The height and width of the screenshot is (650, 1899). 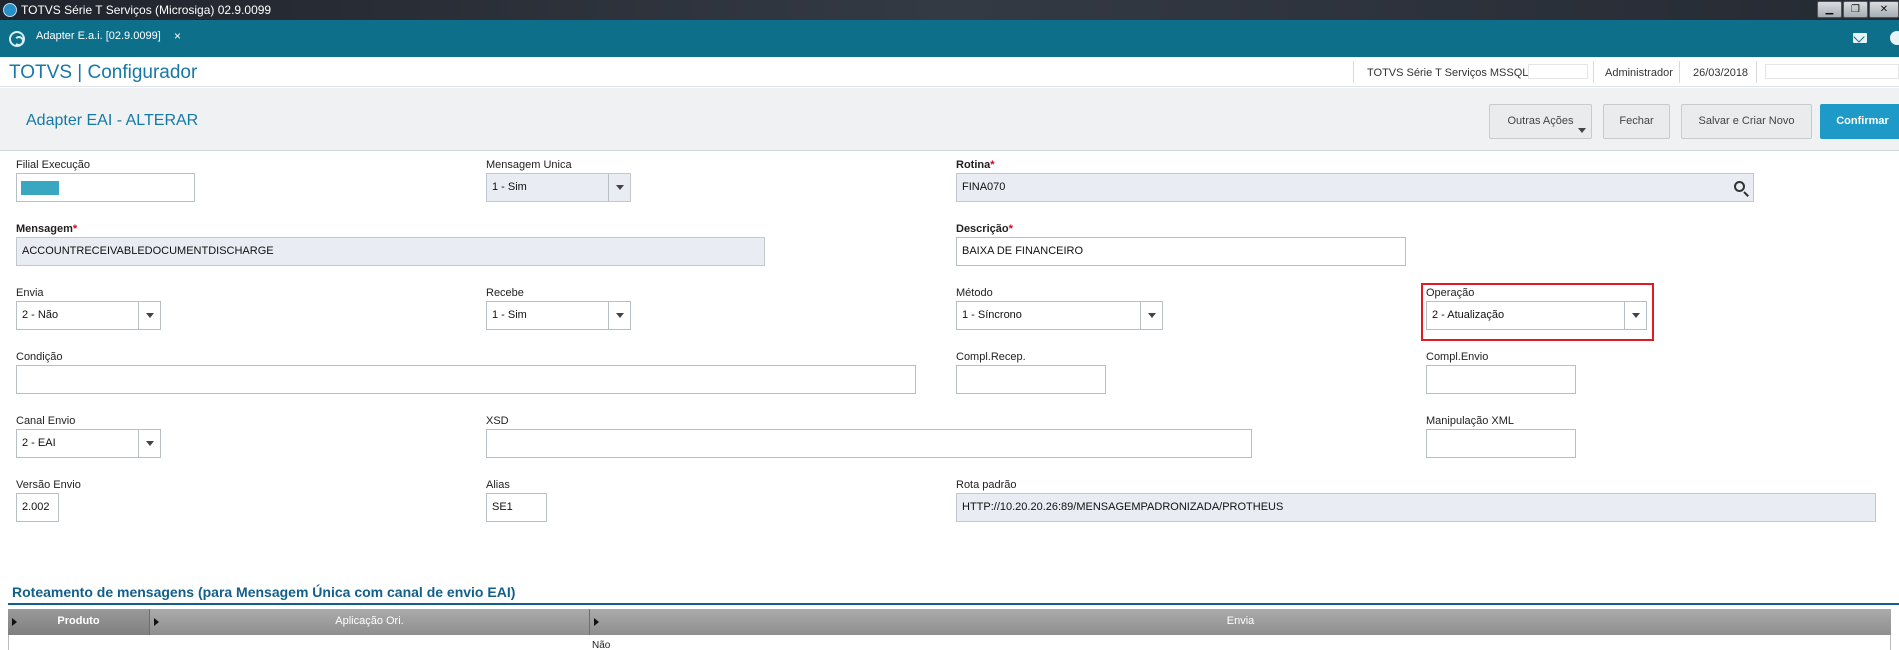 I want to click on mensagem-label-text: Mensagem, so click(x=44, y=229).